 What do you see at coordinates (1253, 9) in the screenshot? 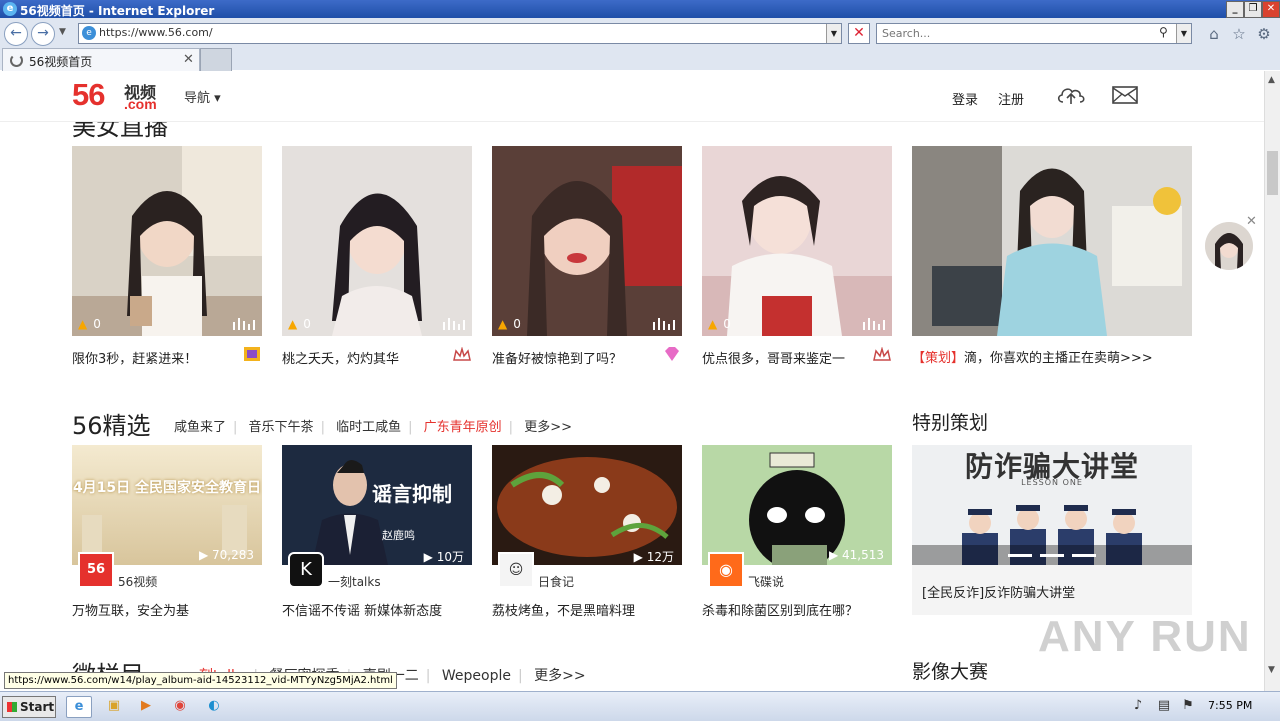
I see `maximize-button: ❐` at bounding box center [1253, 9].